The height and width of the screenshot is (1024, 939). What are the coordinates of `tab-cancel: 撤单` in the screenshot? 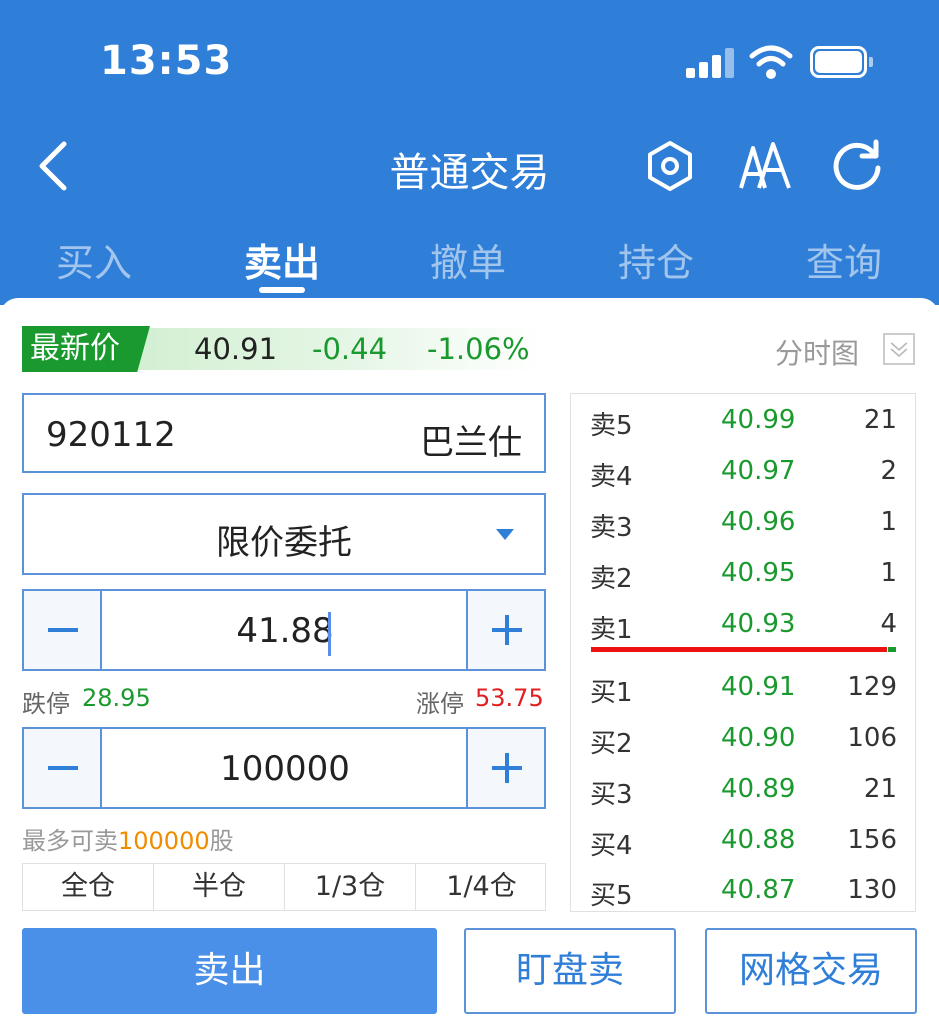 It's located at (468, 259).